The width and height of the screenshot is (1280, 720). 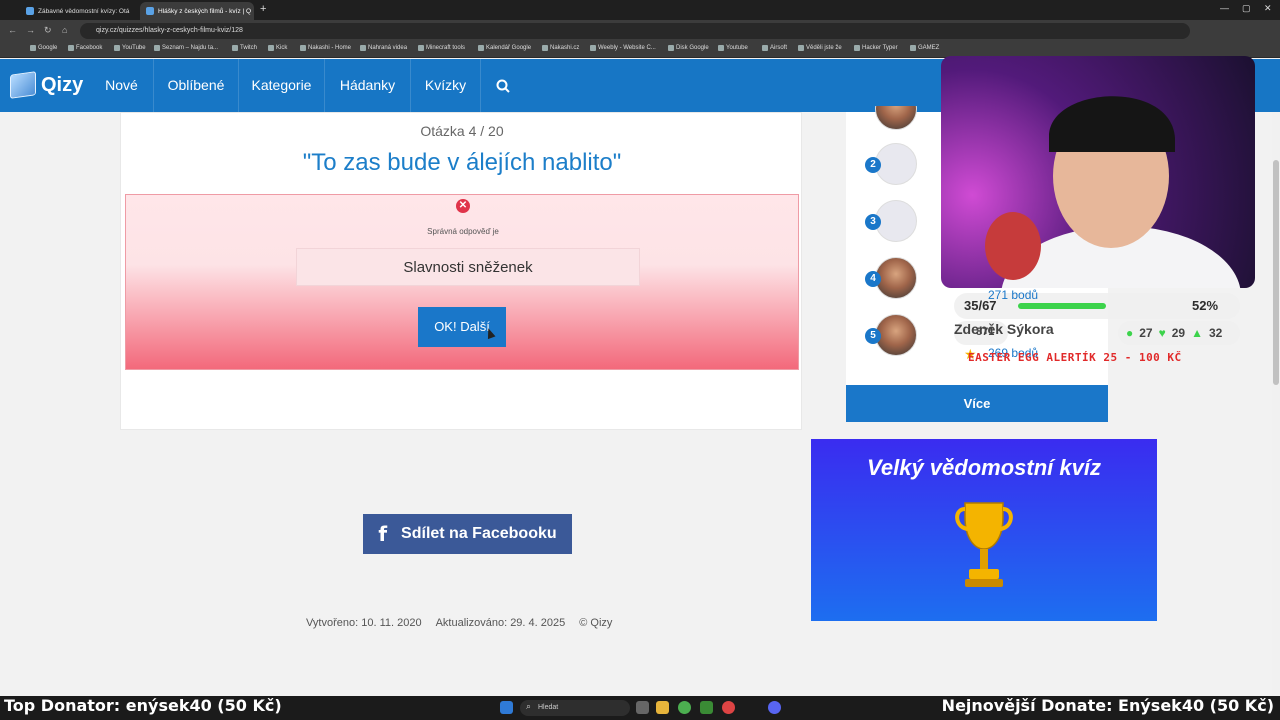 What do you see at coordinates (1215, 333) in the screenshot?
I see `stat-c: 32` at bounding box center [1215, 333].